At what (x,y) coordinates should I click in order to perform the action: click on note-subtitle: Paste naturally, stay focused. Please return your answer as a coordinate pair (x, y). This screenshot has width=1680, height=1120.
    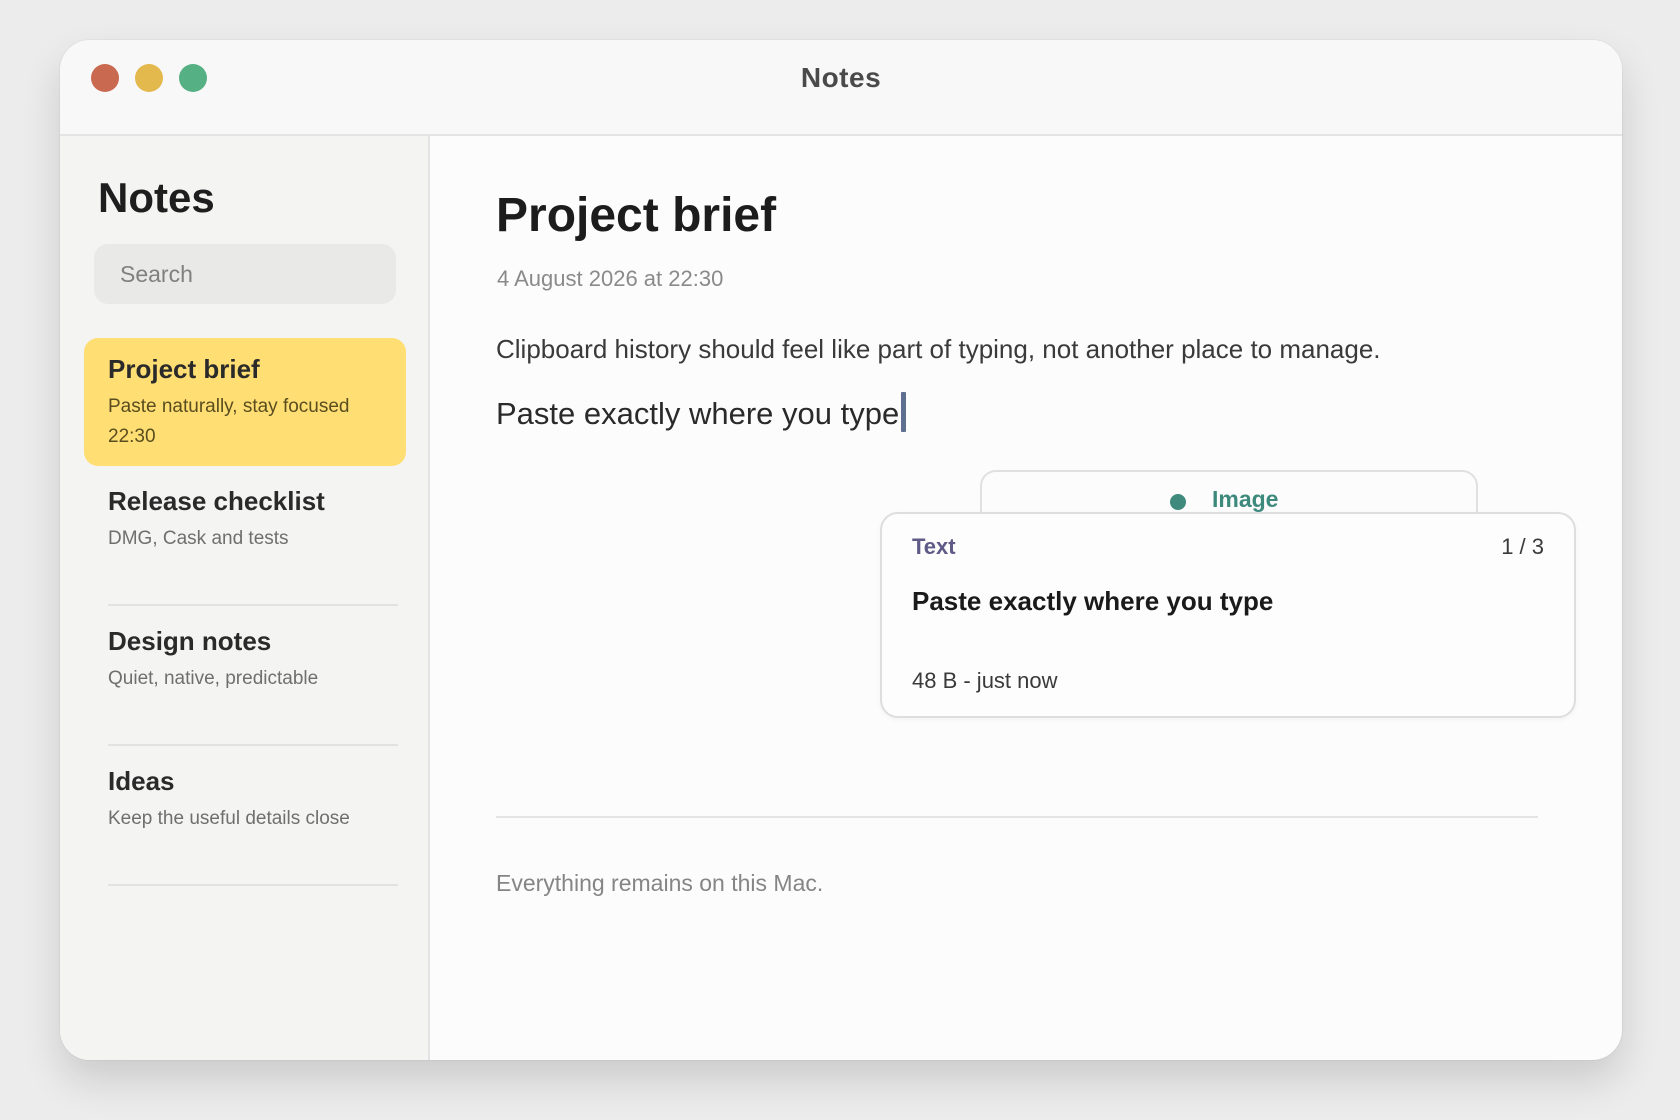
    Looking at the image, I should click on (229, 406).